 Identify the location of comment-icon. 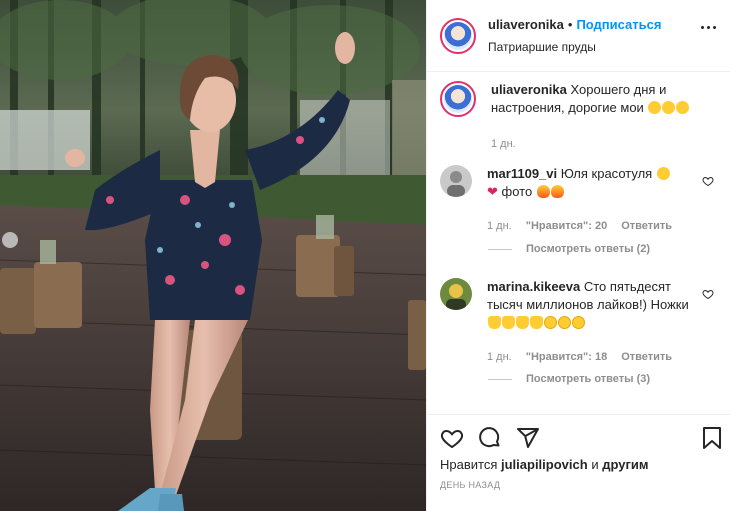
(490, 438).